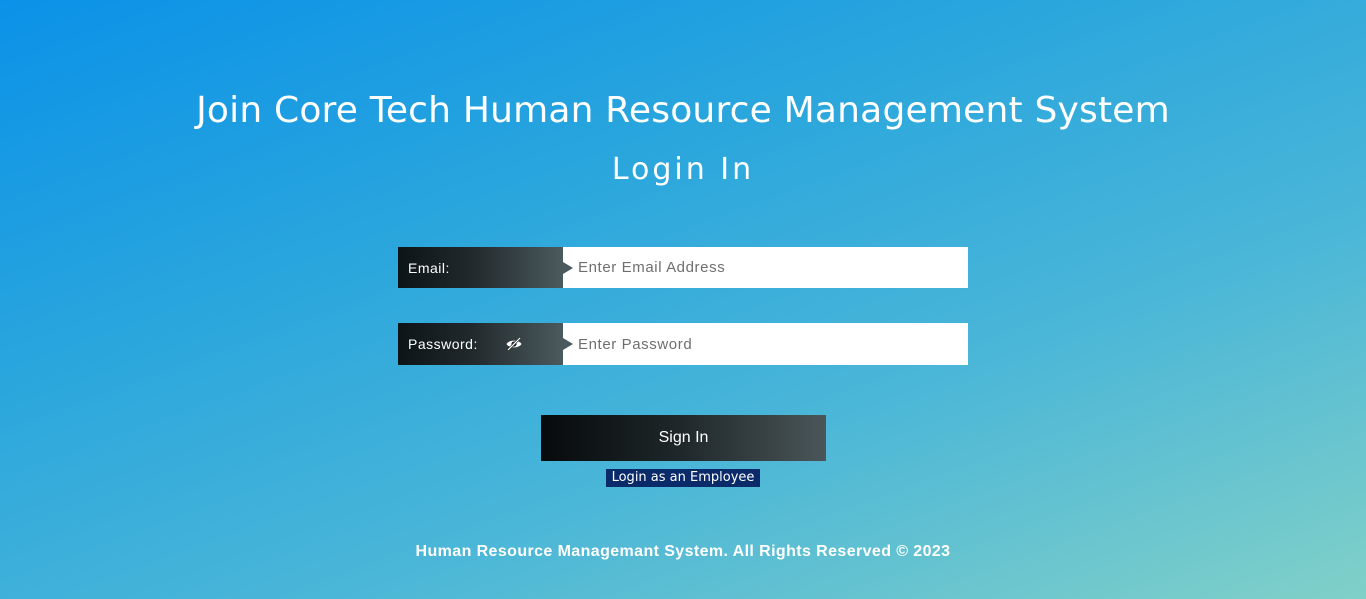 This screenshot has height=599, width=1366. Describe the element at coordinates (443, 344) in the screenshot. I see `password-label-text: Password:` at that location.